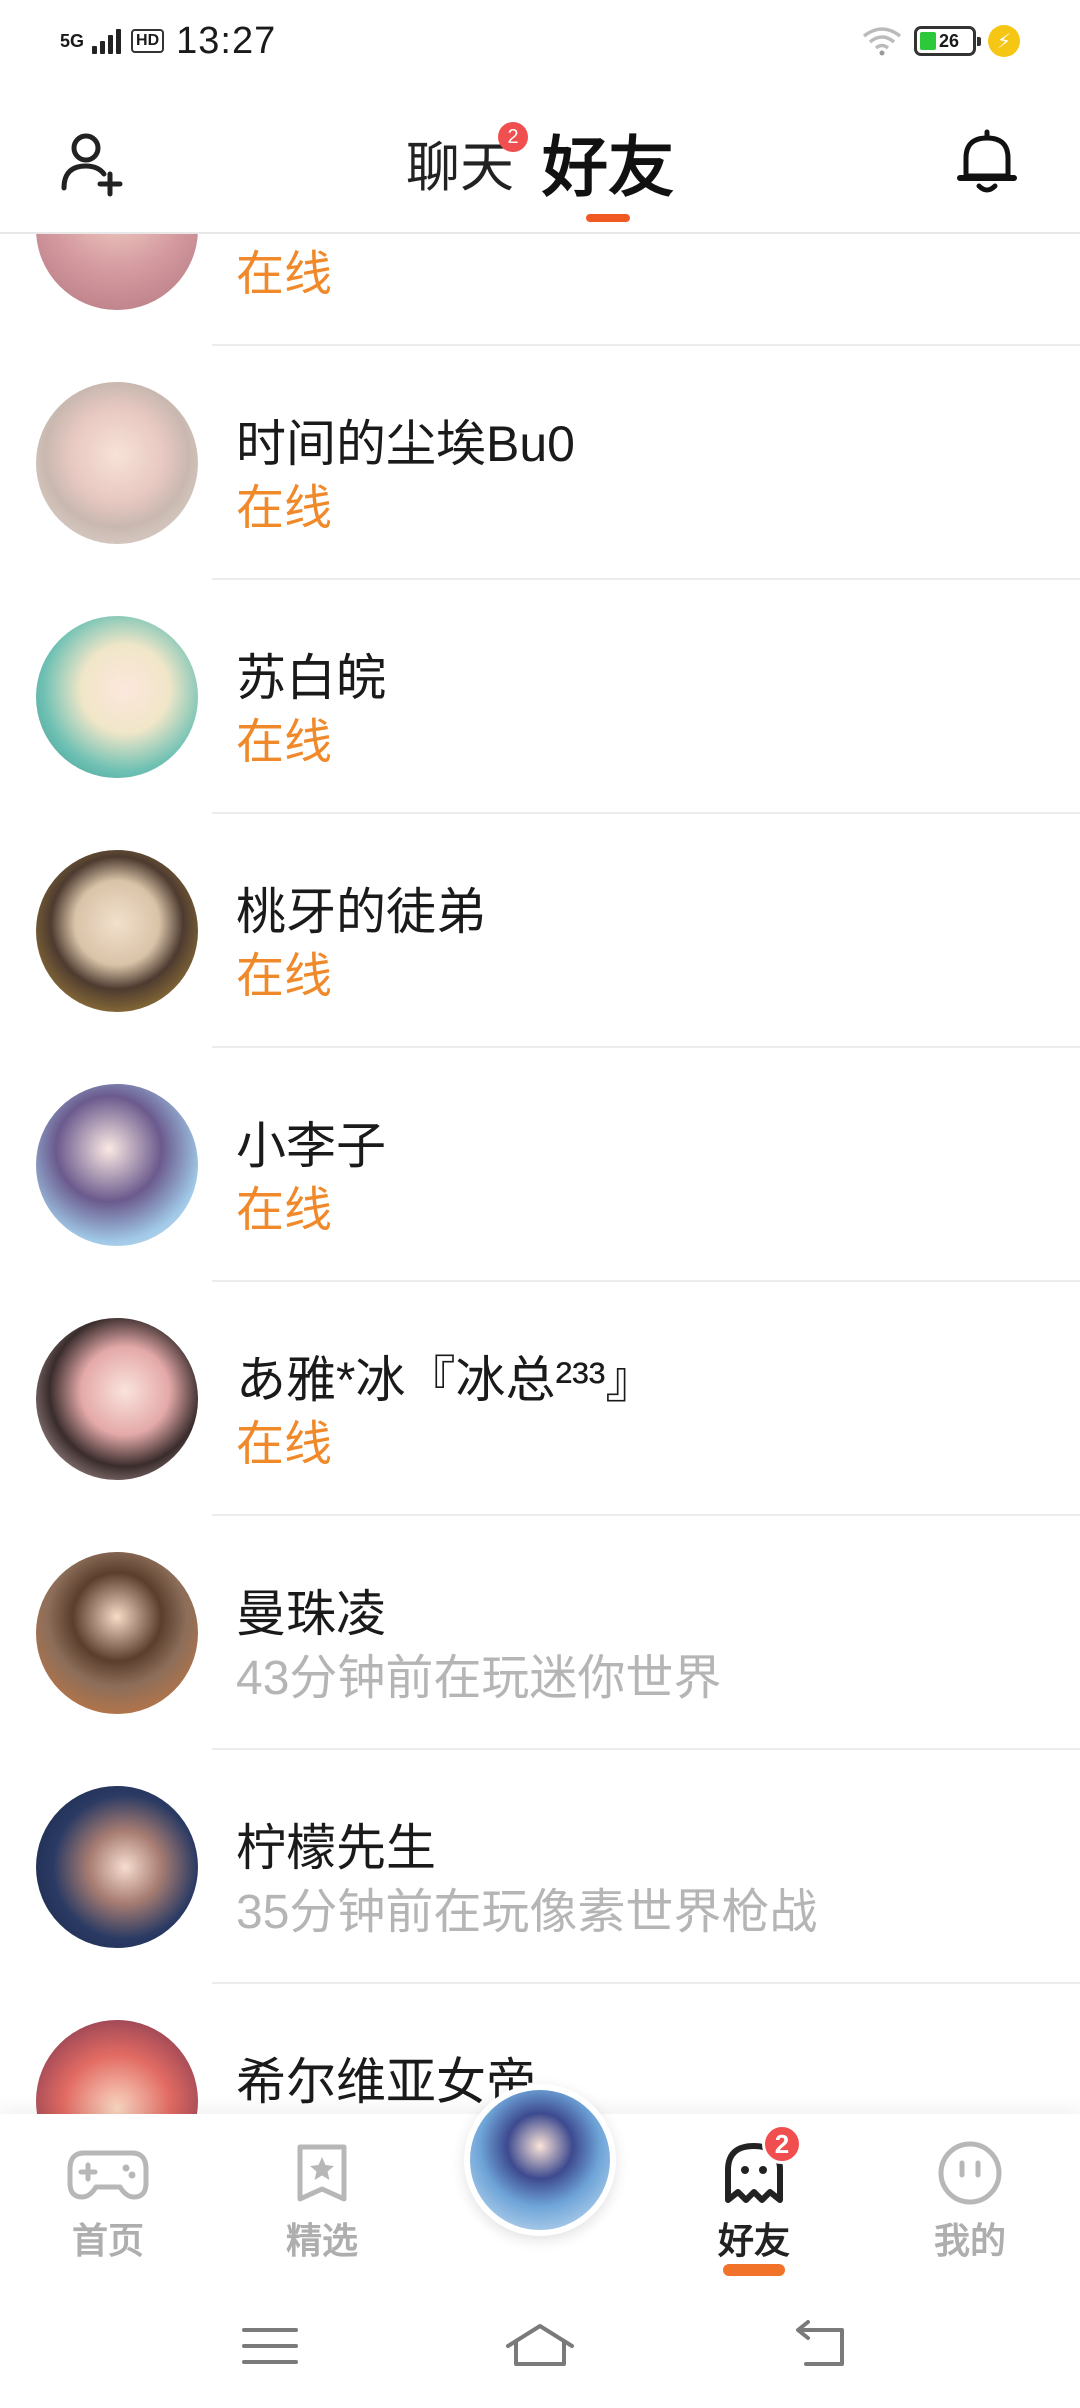 This screenshot has width=1080, height=2408. What do you see at coordinates (540, 41) in the screenshot?
I see `status-bar: 5G HD 13:27 26 ⚡` at bounding box center [540, 41].